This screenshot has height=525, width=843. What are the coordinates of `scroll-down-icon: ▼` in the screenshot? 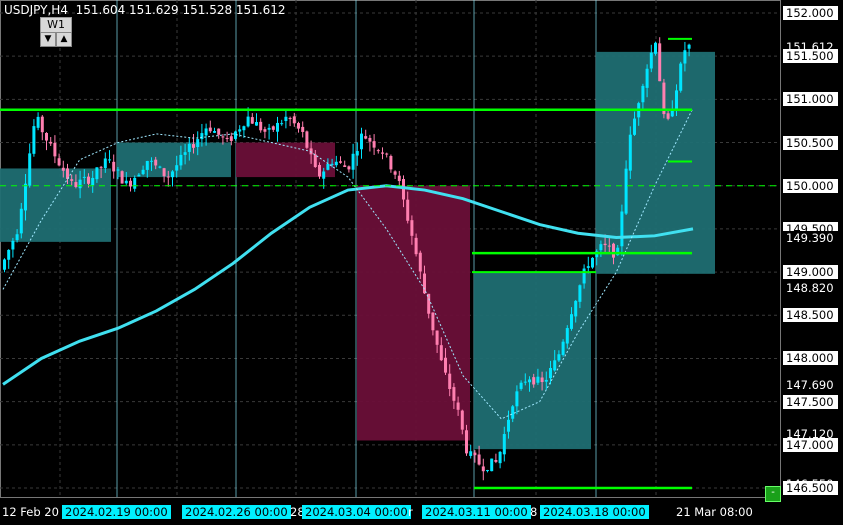 It's located at (48, 39).